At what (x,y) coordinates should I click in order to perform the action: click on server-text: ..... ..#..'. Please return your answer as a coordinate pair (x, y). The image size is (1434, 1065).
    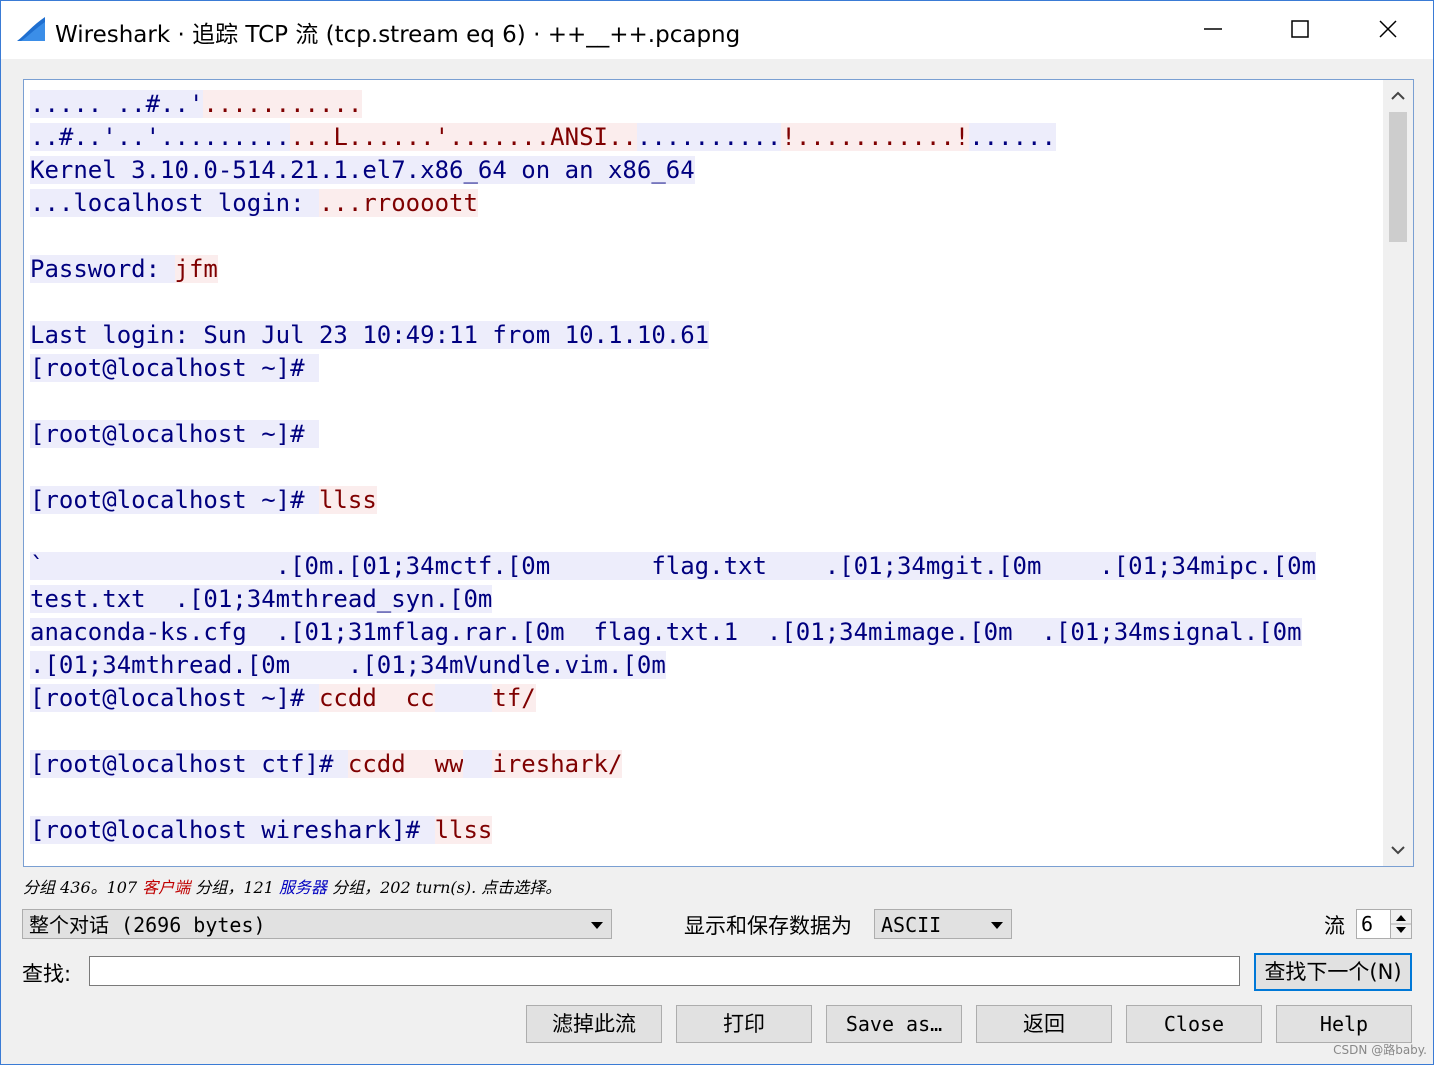
    Looking at the image, I should click on (117, 104).